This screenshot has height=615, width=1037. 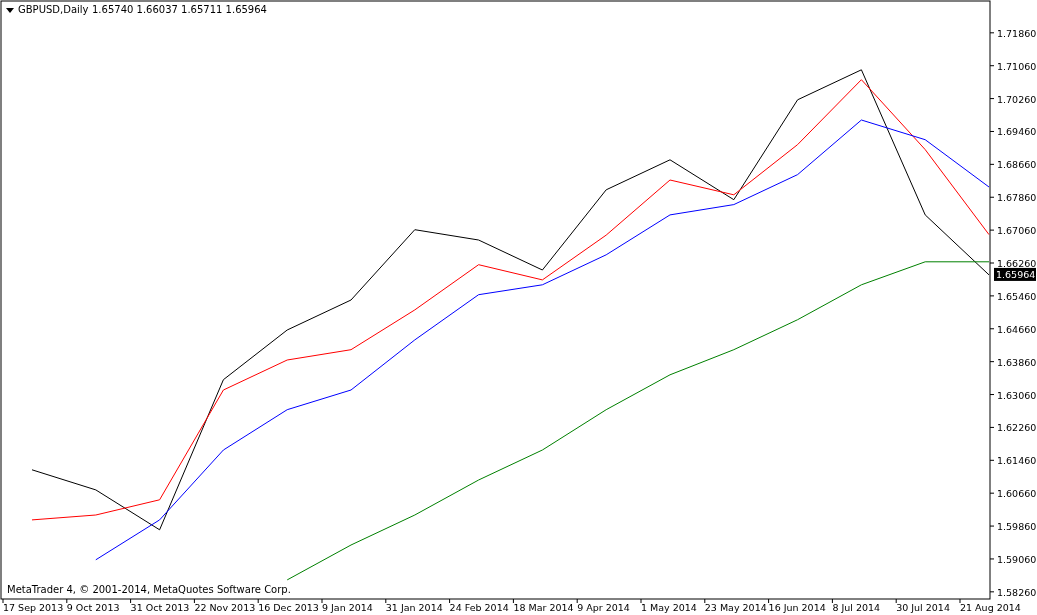 I want to click on y-tick-label: 1.63860, so click(x=1017, y=362).